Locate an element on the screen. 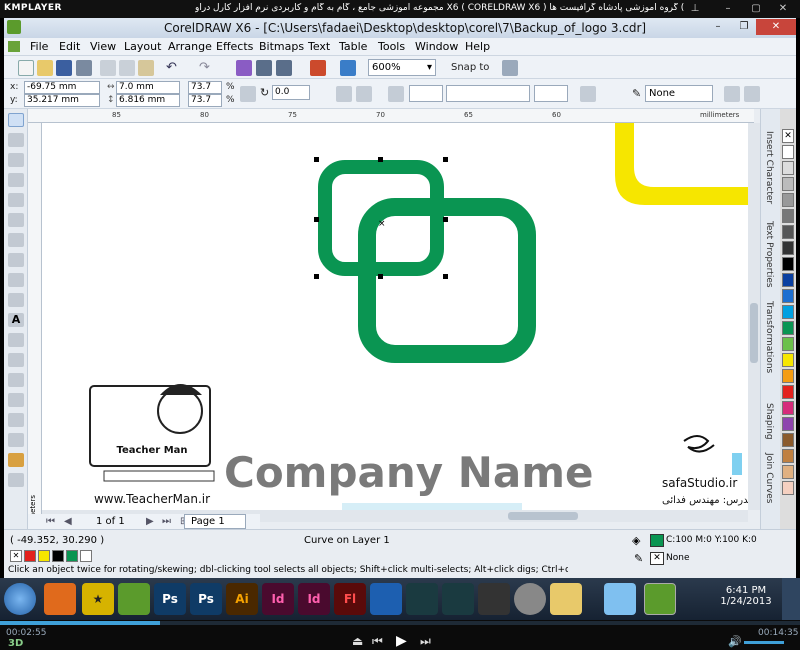 The image size is (800, 650). application-launcher-icon is located at coordinates (318, 68).